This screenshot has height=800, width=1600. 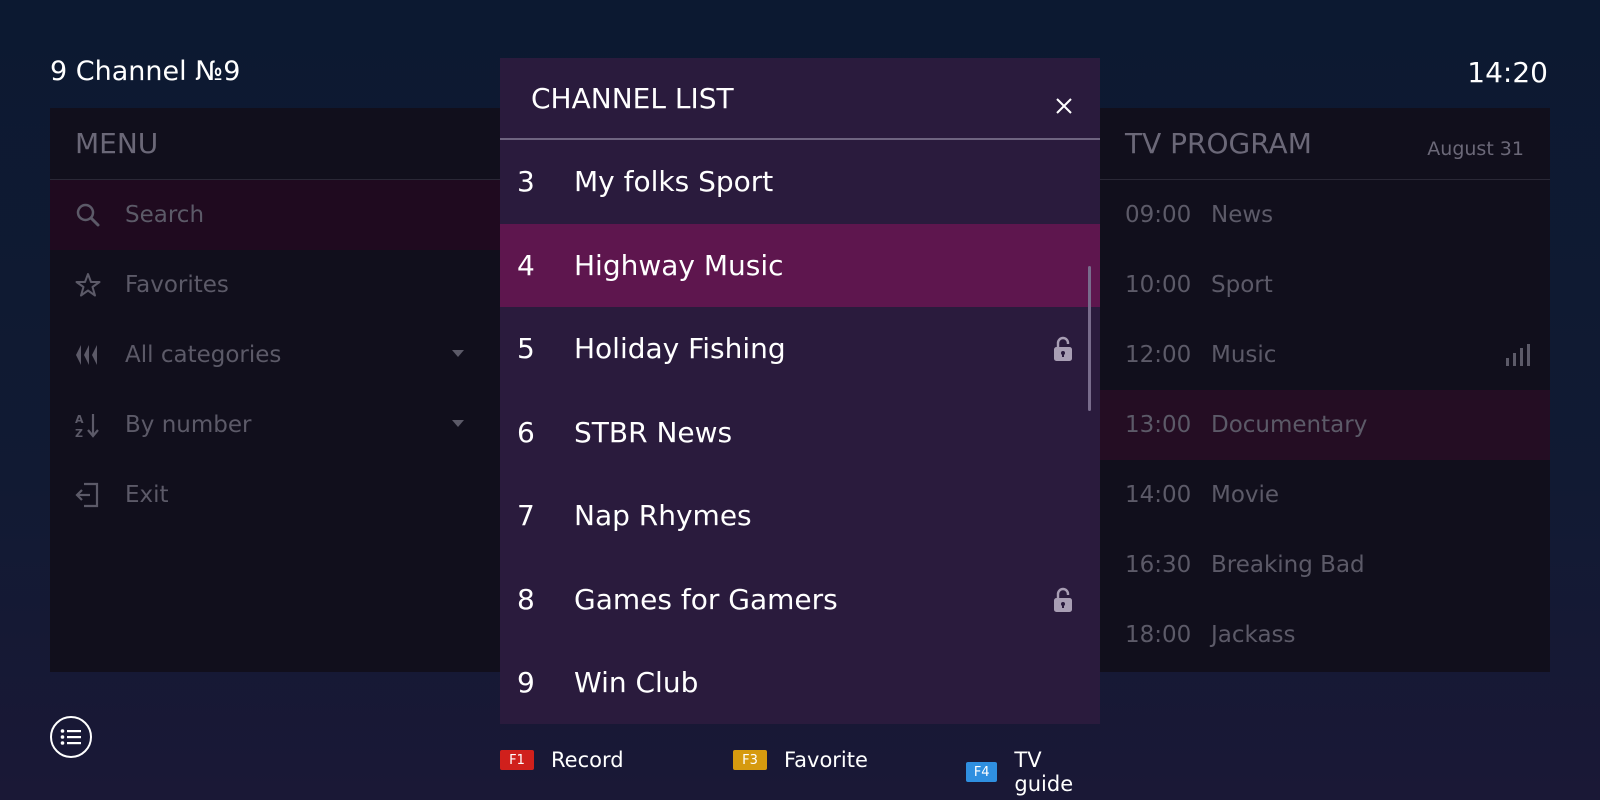 What do you see at coordinates (1320, 355) in the screenshot?
I see `program-row: 12:00 Music` at bounding box center [1320, 355].